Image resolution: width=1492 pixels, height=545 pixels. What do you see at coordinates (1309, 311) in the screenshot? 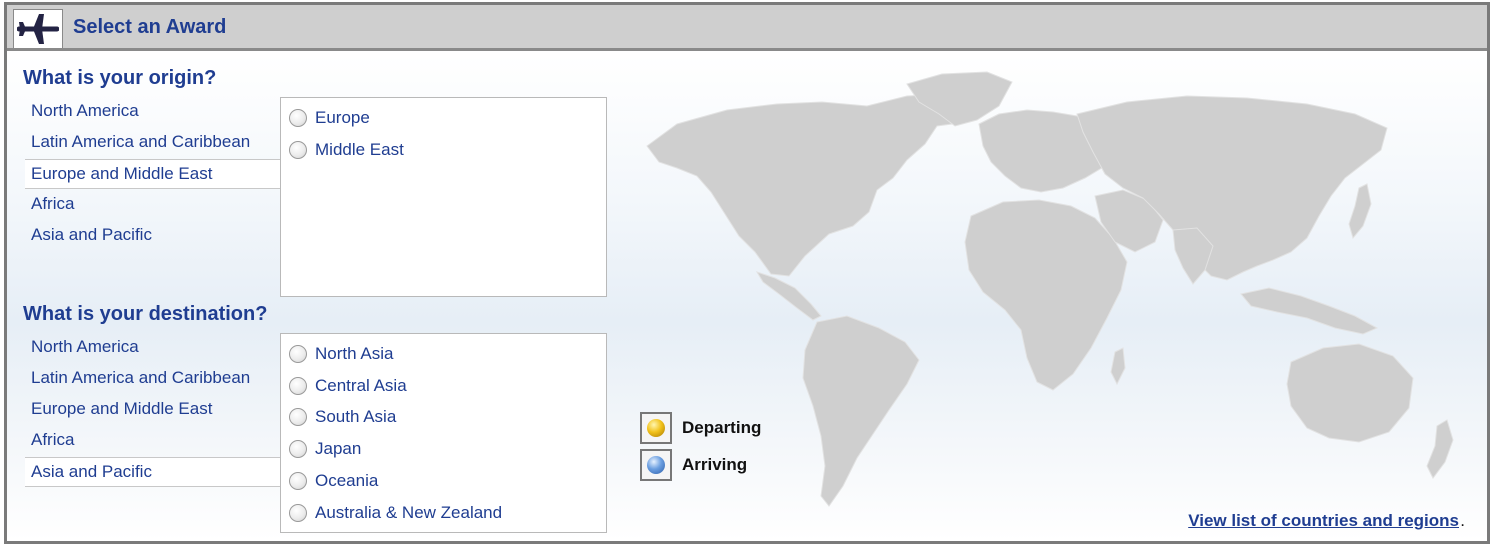
I see `map-region-southeast-asia` at bounding box center [1309, 311].